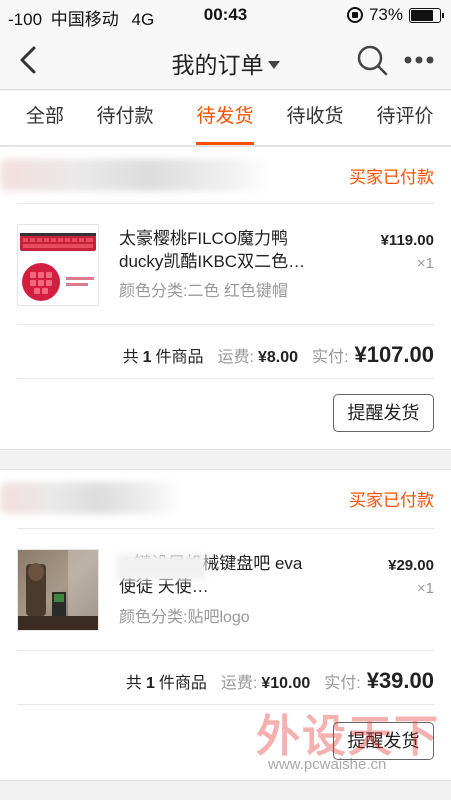 The width and height of the screenshot is (451, 800). I want to click on figure-photo, so click(58, 590).